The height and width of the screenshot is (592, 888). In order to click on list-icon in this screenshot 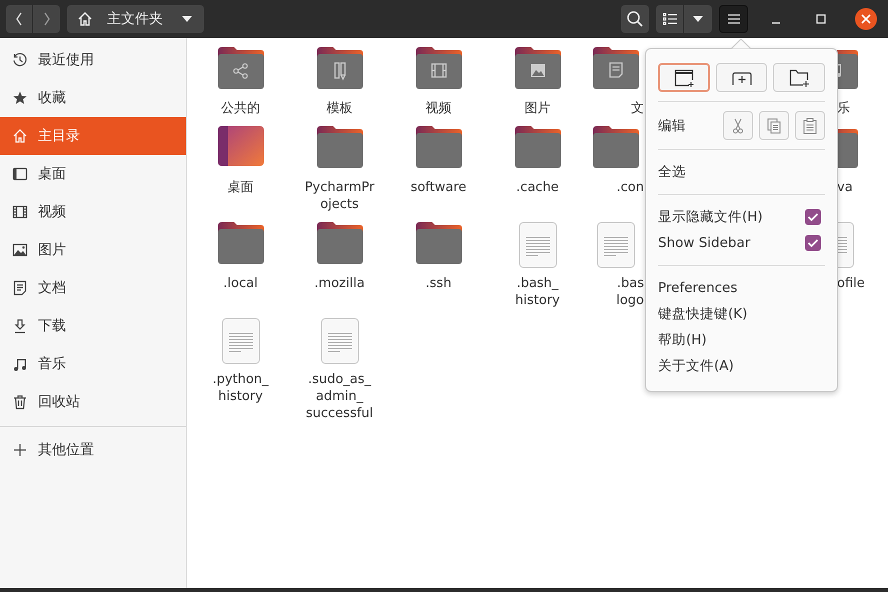, I will do `click(669, 19)`.